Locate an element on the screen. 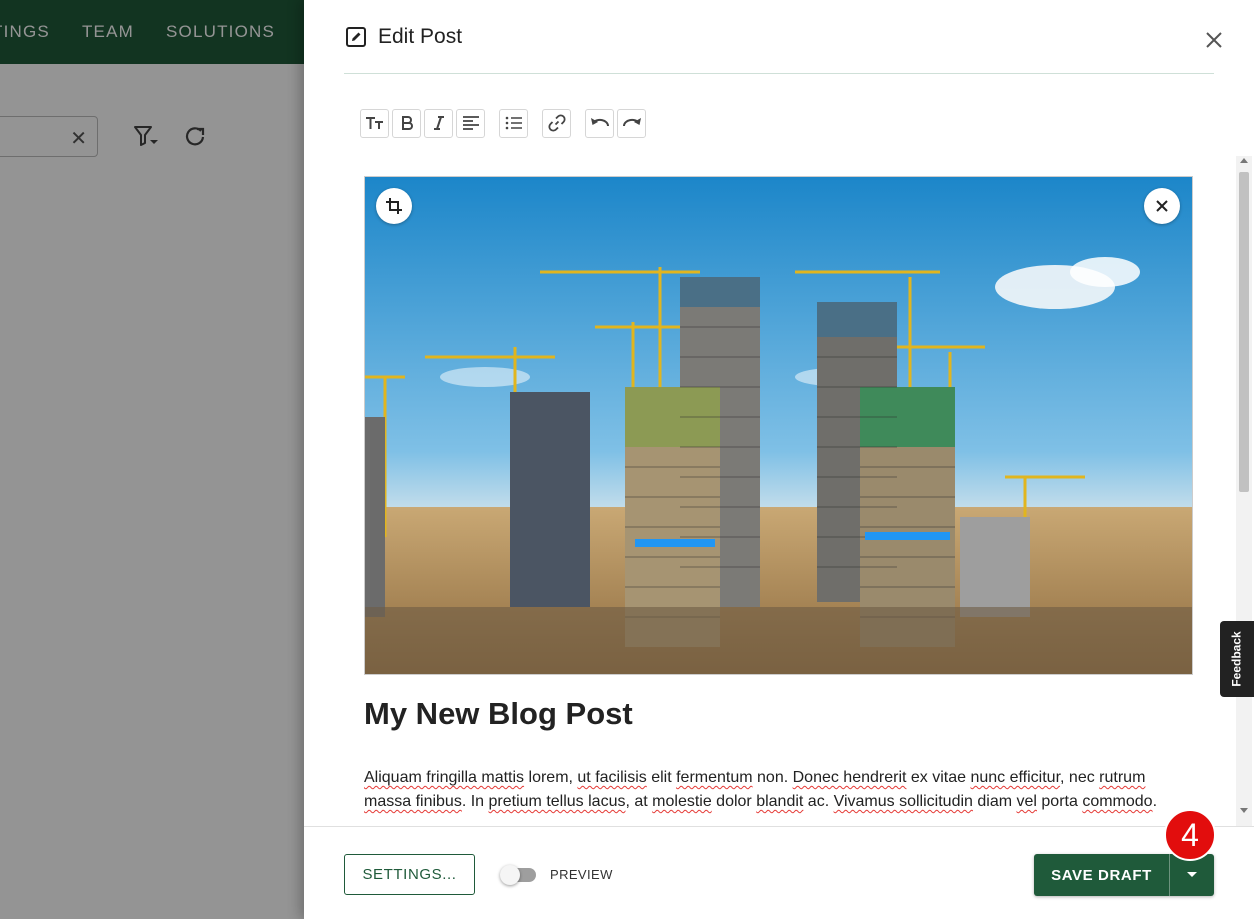  toggle-thumb is located at coordinates (510, 875).